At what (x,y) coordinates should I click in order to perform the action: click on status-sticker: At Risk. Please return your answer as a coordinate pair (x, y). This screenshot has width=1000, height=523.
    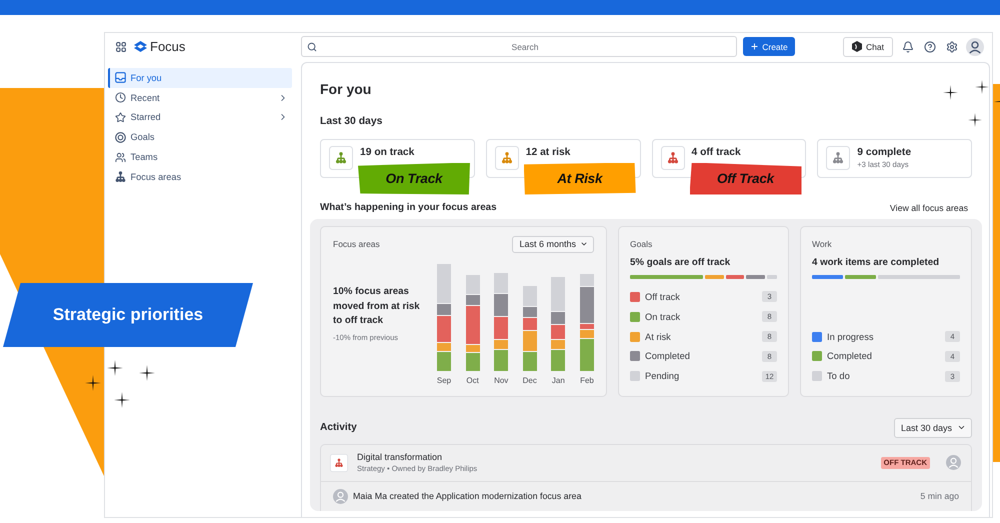
    Looking at the image, I should click on (580, 178).